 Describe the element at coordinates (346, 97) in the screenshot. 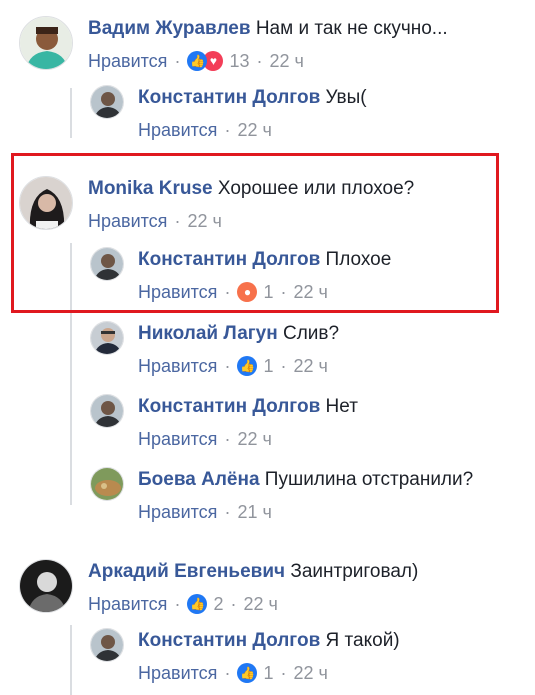

I see `comment-text: Увы(` at that location.